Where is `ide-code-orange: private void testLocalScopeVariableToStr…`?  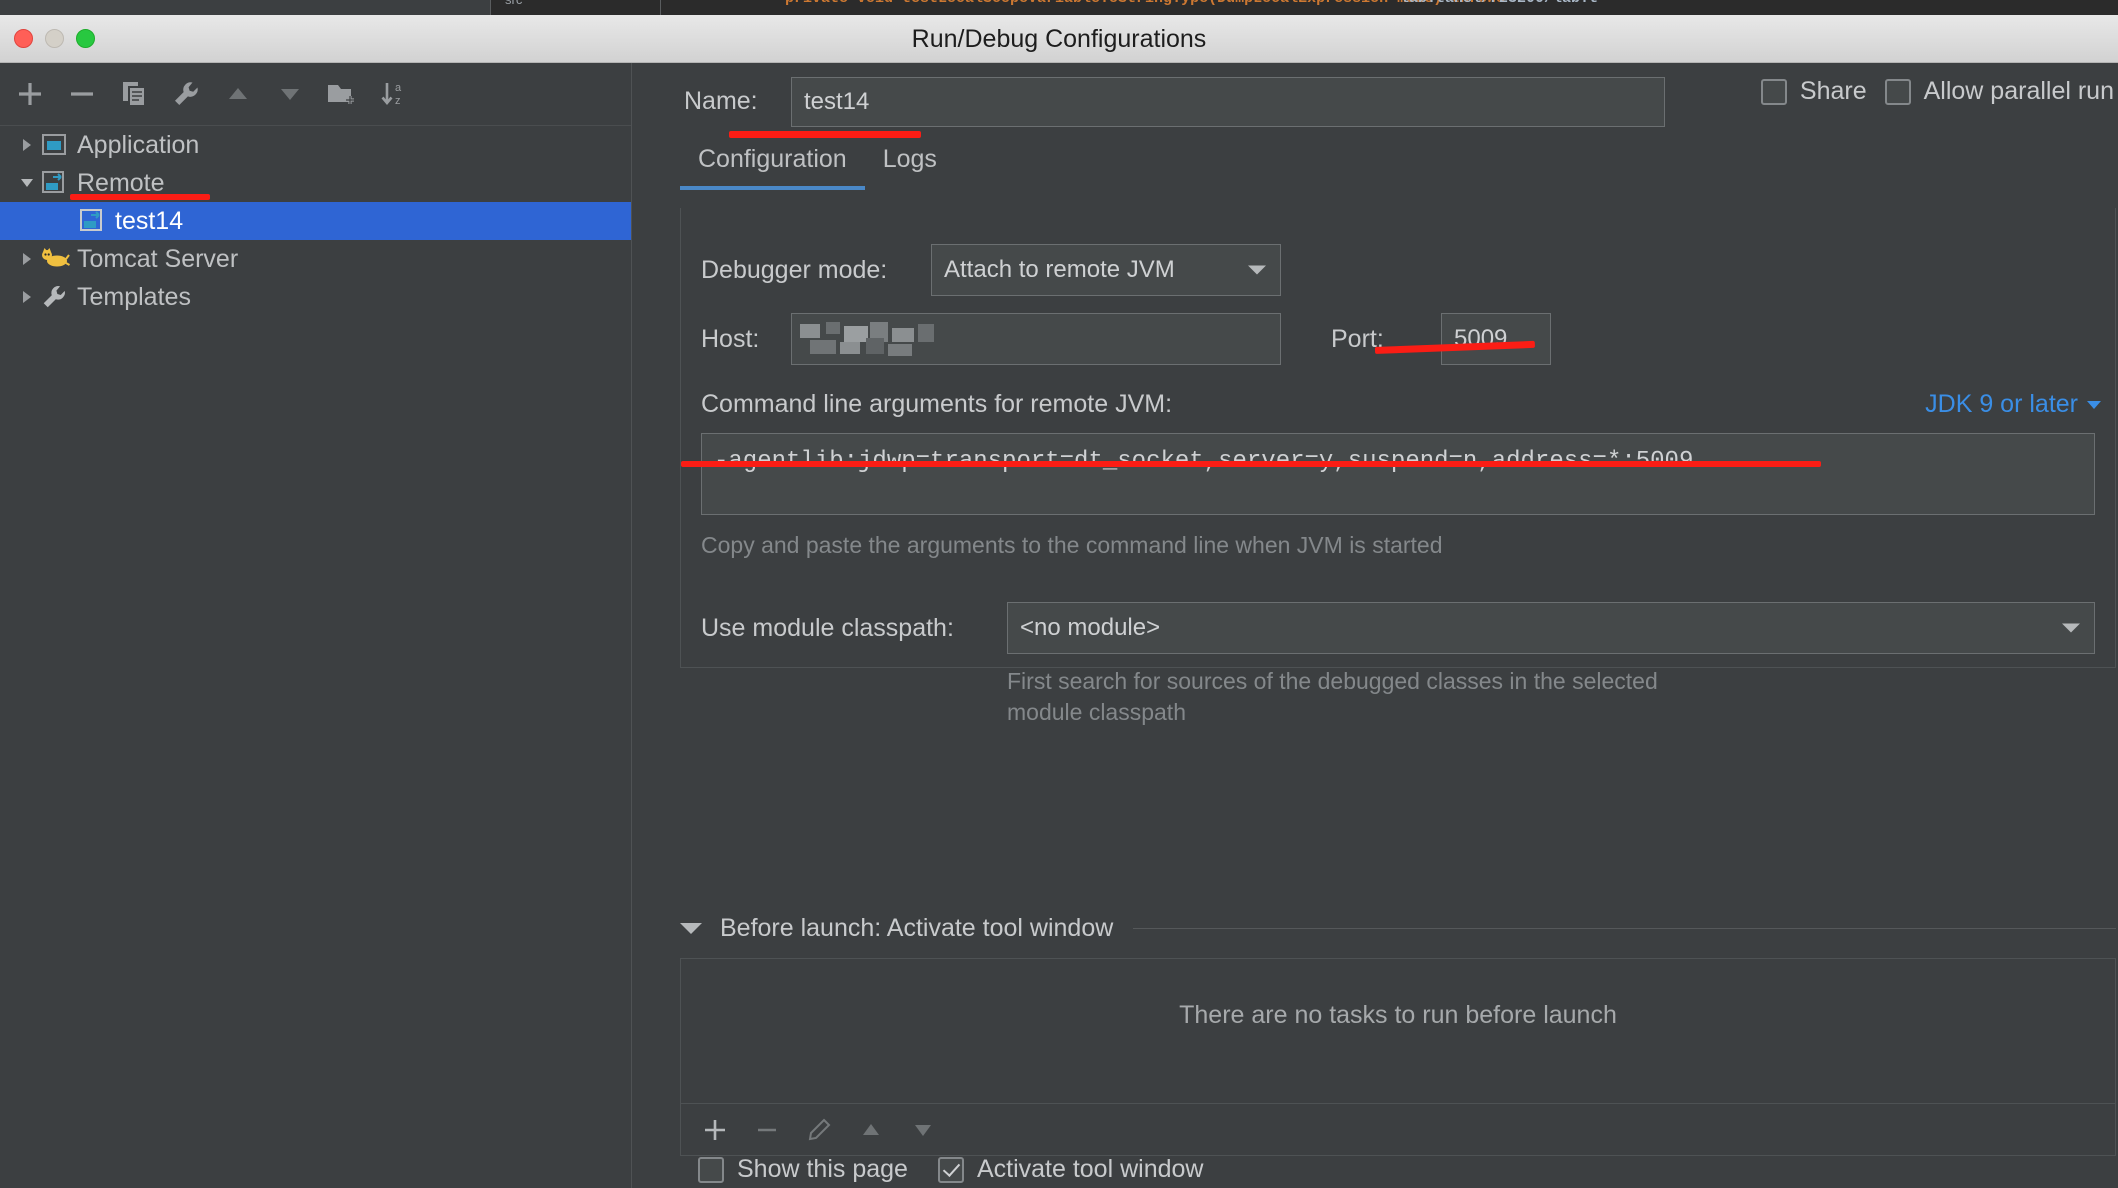 ide-code-orange: private void testLocalScopeVariableToStr… is located at coordinates (1145, 3).